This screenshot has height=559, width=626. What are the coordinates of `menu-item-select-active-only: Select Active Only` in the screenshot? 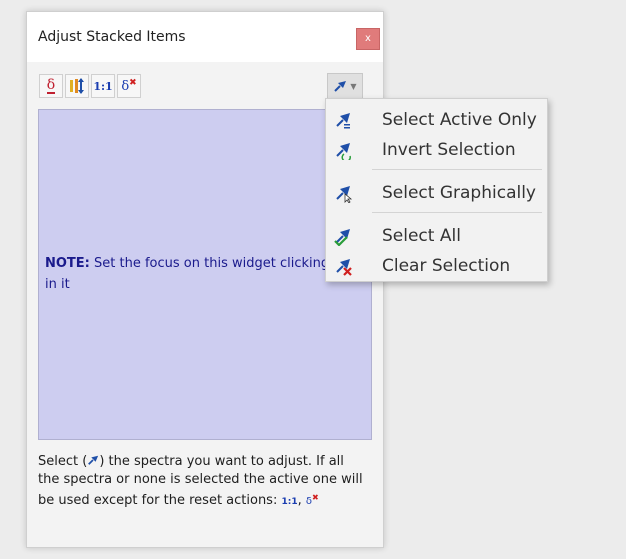 It's located at (436, 120).